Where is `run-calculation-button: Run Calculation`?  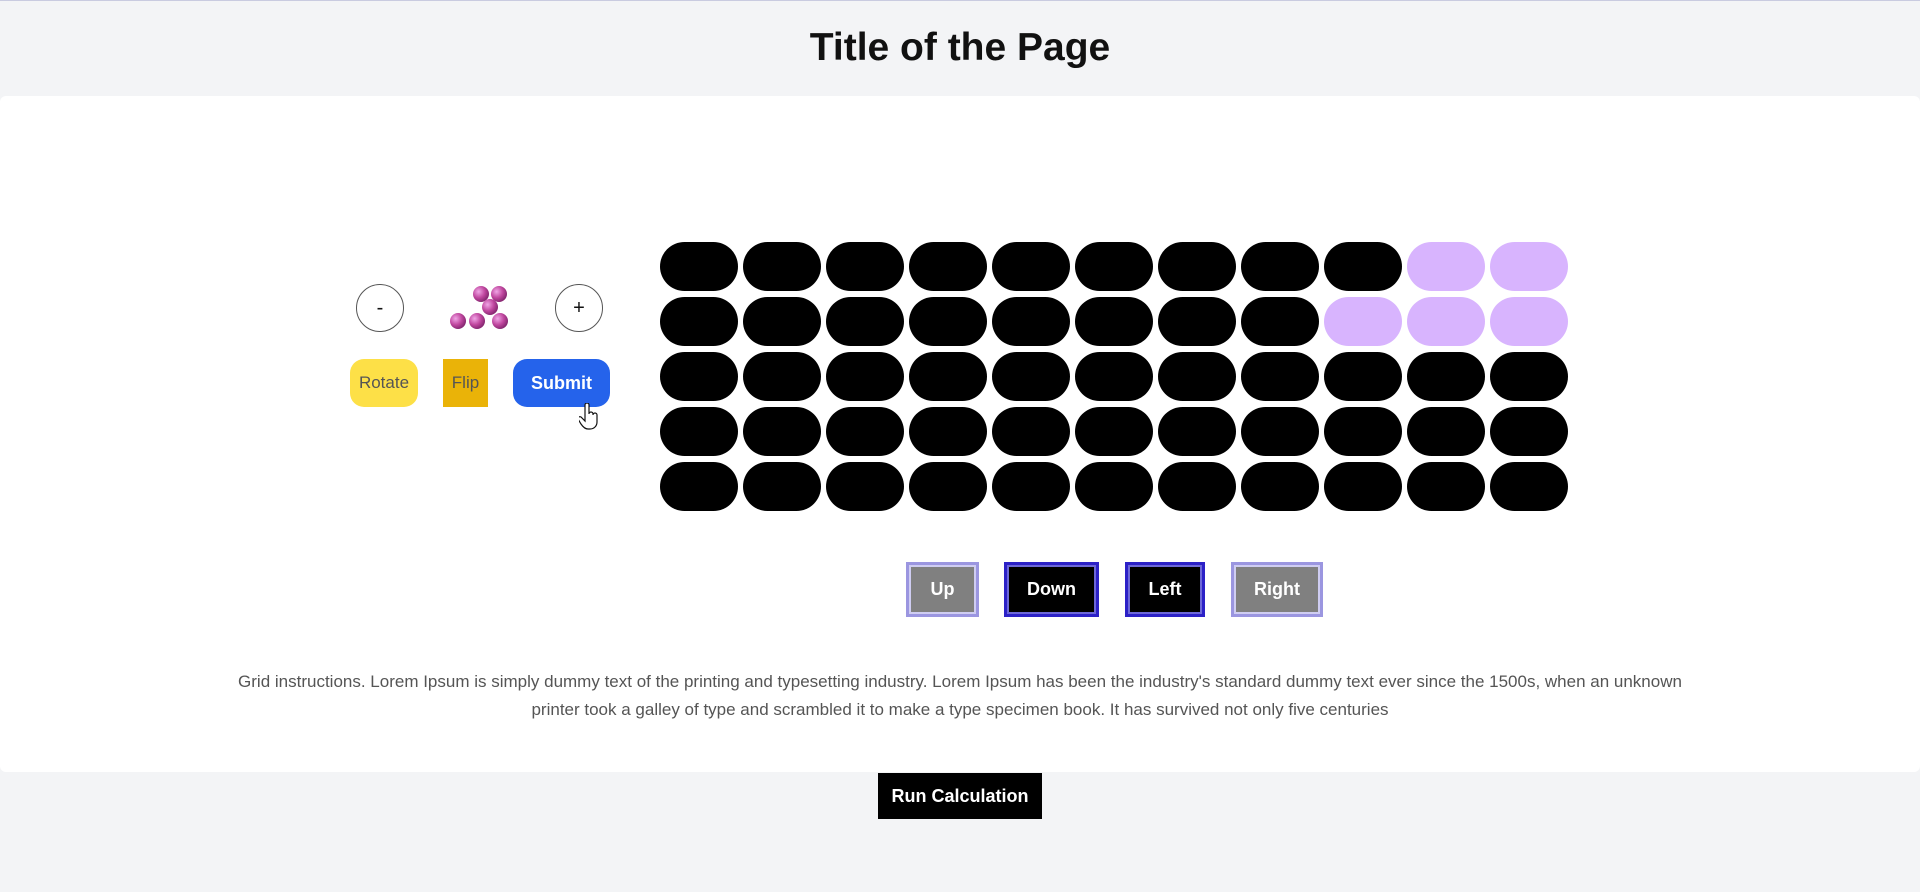 run-calculation-button: Run Calculation is located at coordinates (960, 796).